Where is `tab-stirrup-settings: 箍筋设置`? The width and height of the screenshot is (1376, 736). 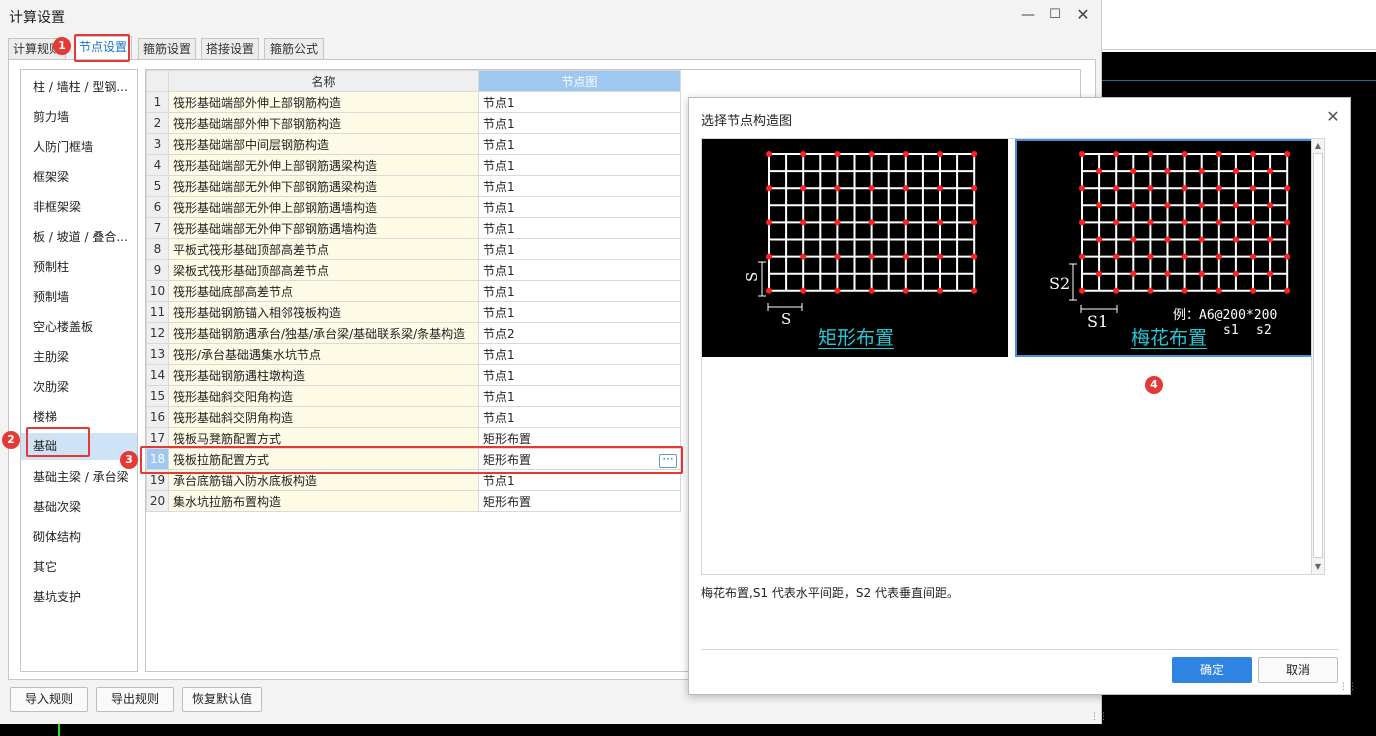 tab-stirrup-settings: 箍筋设置 is located at coordinates (167, 49).